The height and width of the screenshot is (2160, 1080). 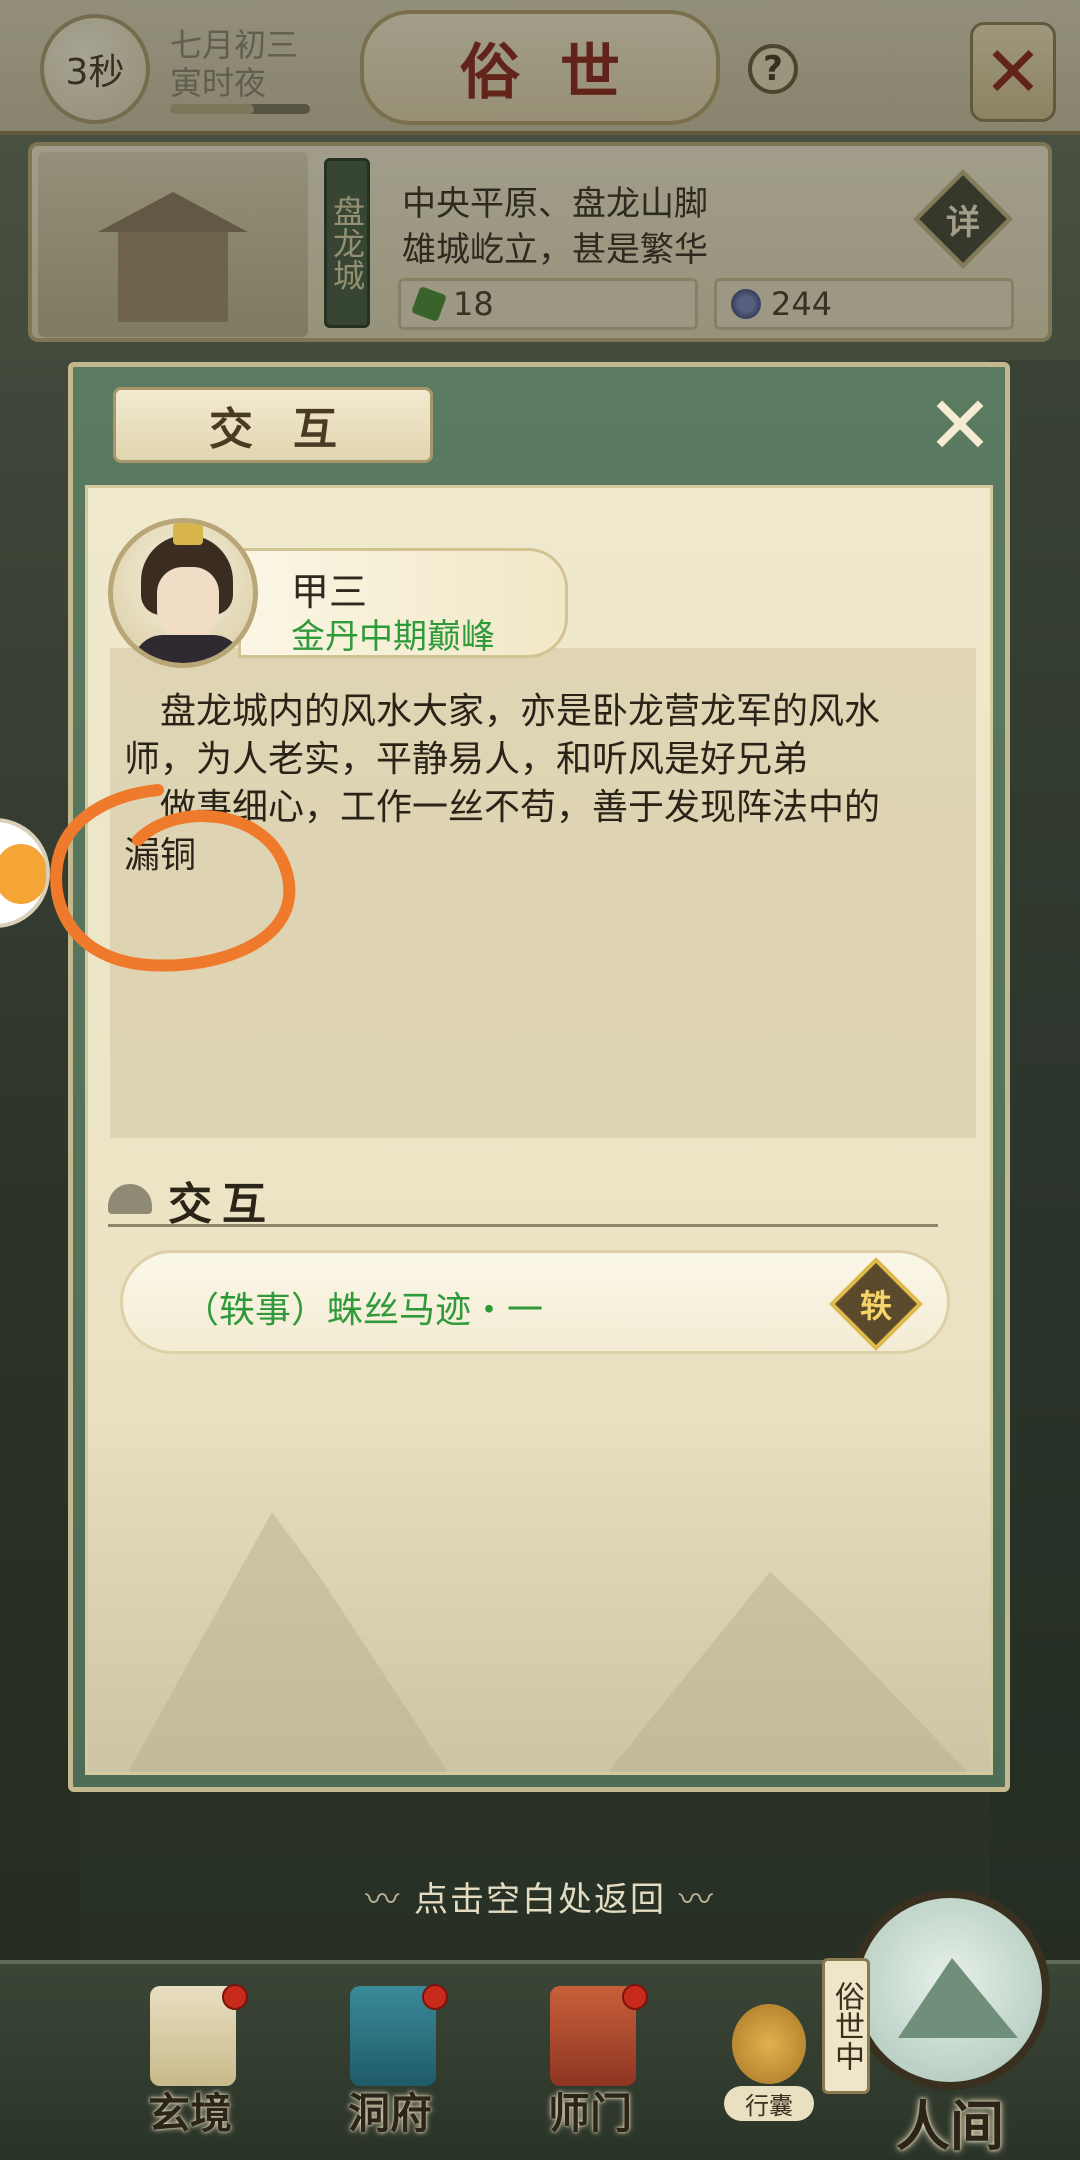 What do you see at coordinates (363, 1310) in the screenshot?
I see `event-label: （轶事）蛛丝马迹・一` at bounding box center [363, 1310].